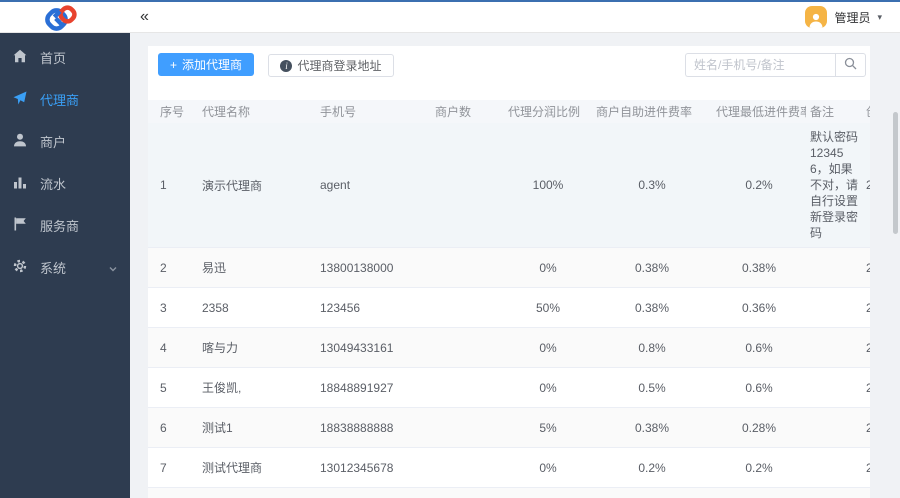  I want to click on sidebar: 首页 代理商 商户 流水 服务商 系统, so click(65, 265).